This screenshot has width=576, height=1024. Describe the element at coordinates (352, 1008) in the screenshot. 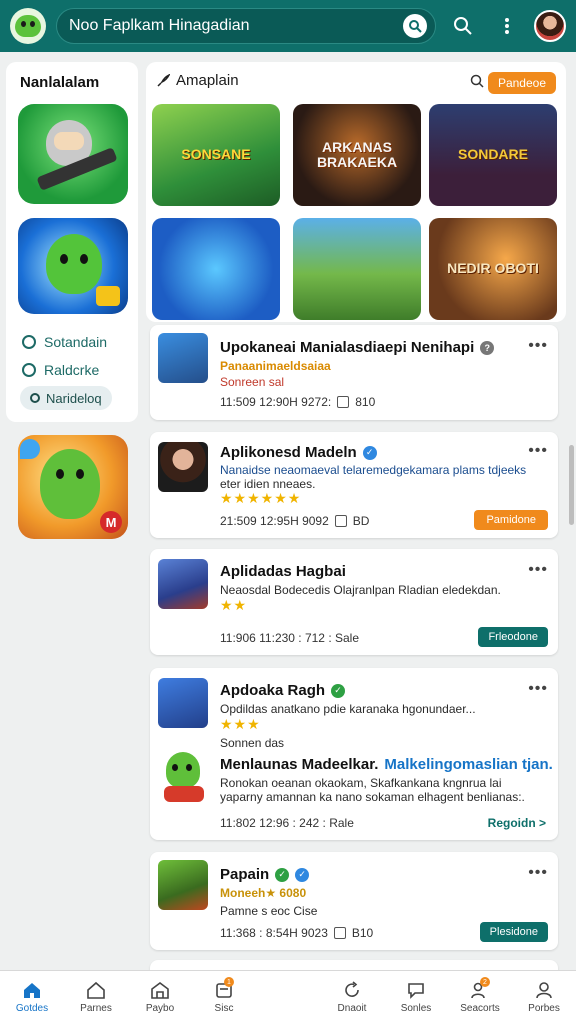

I see `nav-label: Dnaoit` at that location.